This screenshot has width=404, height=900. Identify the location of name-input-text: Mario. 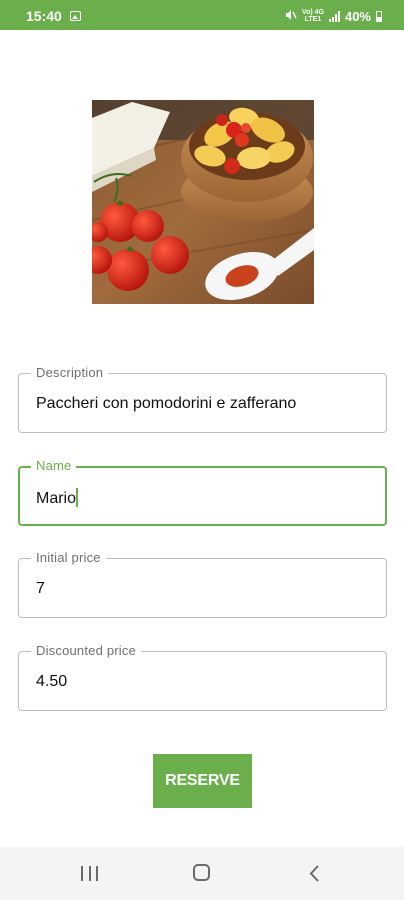
(56, 498).